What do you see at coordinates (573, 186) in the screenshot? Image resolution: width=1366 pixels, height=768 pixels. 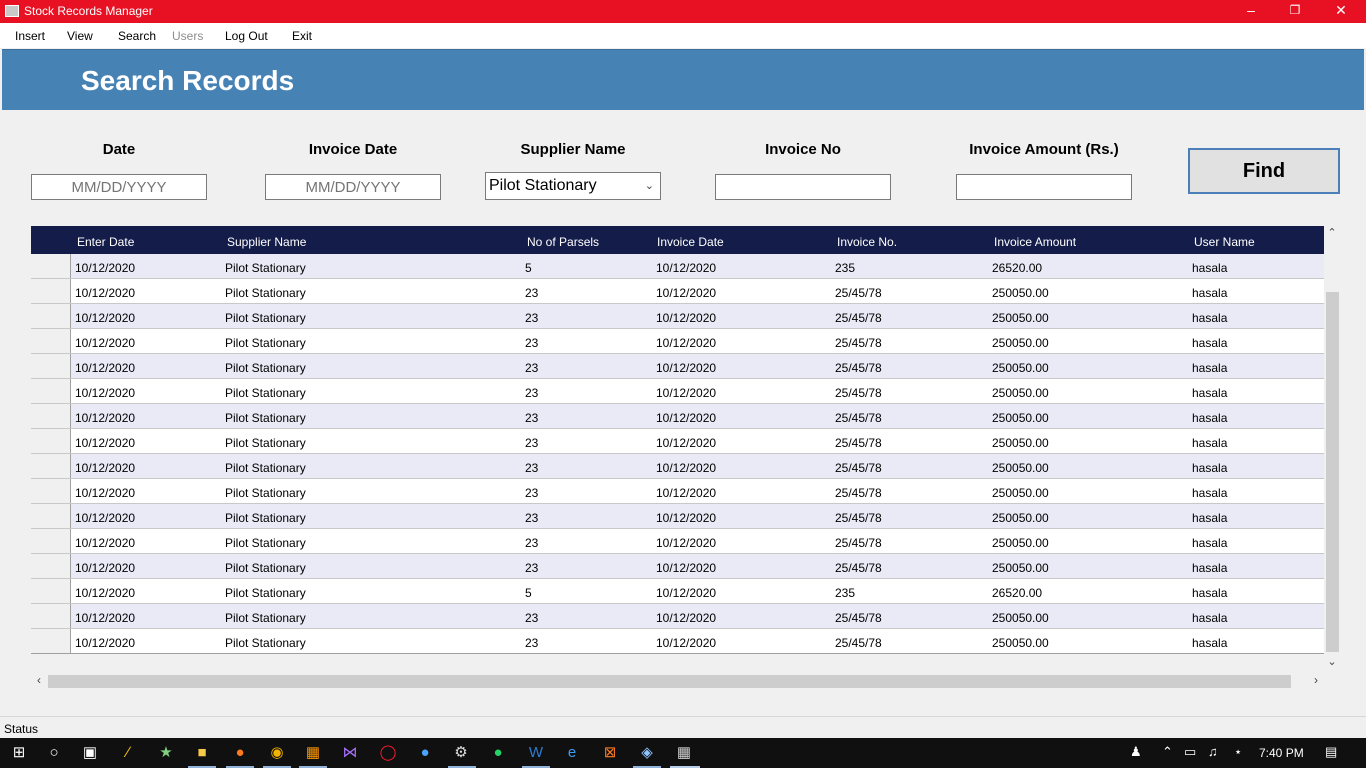 I see `supplier-name-dropdown: Pilot Stationary ⌄` at bounding box center [573, 186].